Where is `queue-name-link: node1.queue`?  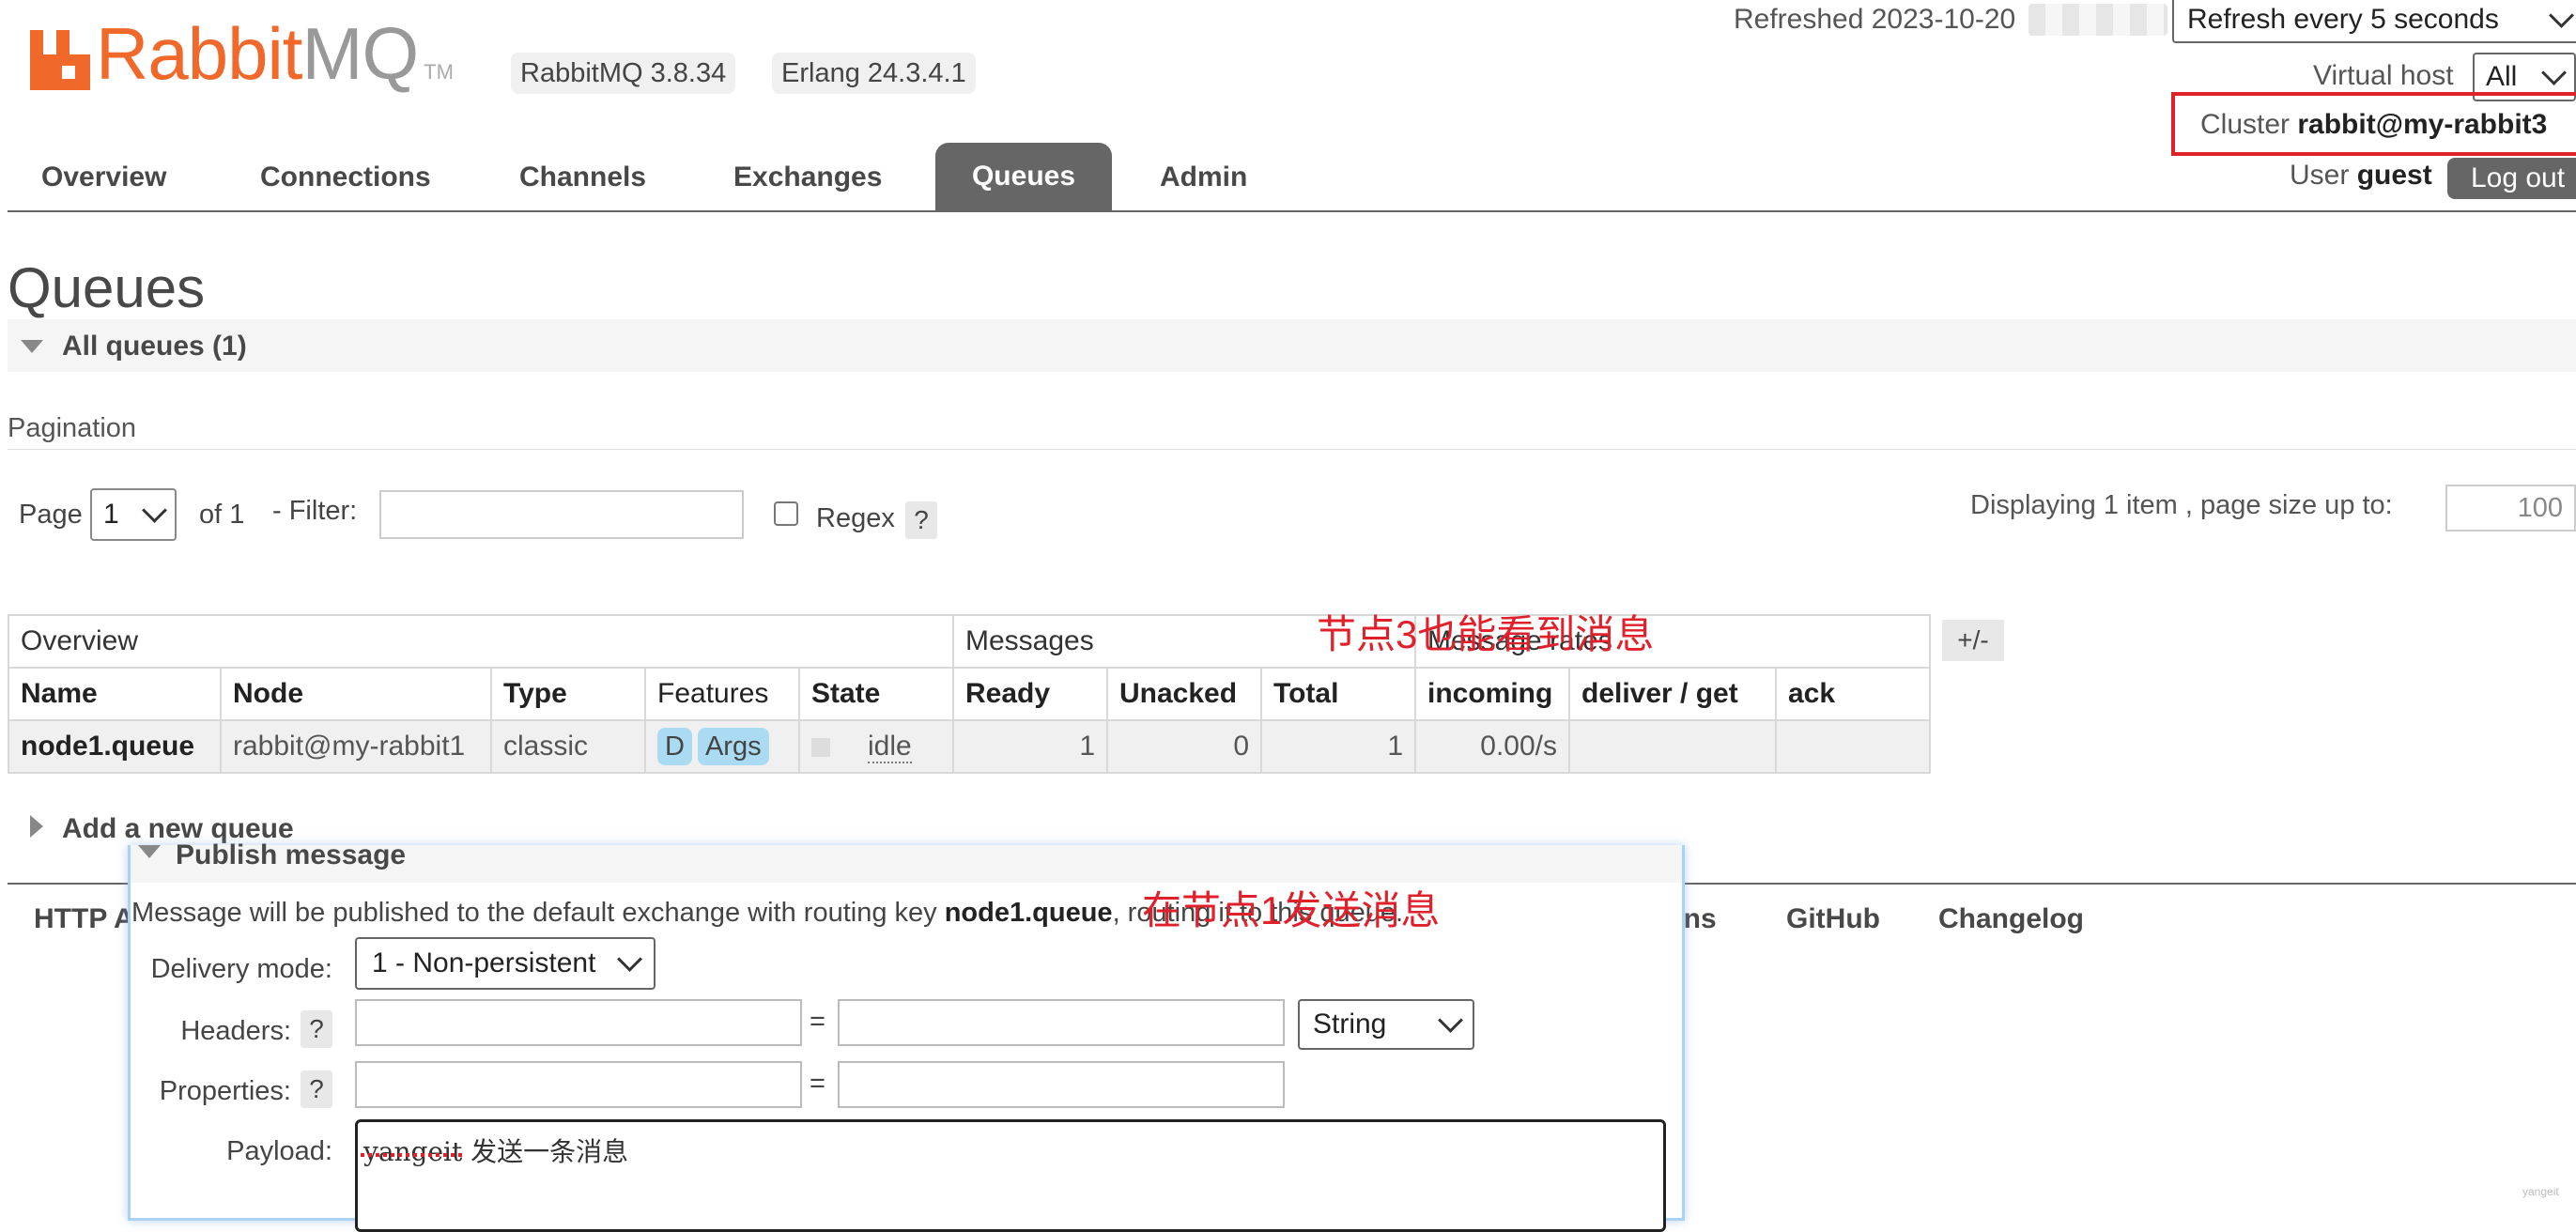
queue-name-link: node1.queue is located at coordinates (115, 746).